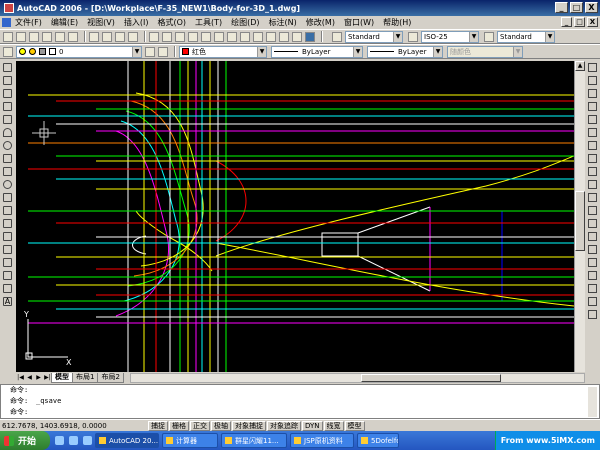  What do you see at coordinates (592, 80) in the screenshot?
I see `copy-object-icon` at bounding box center [592, 80].